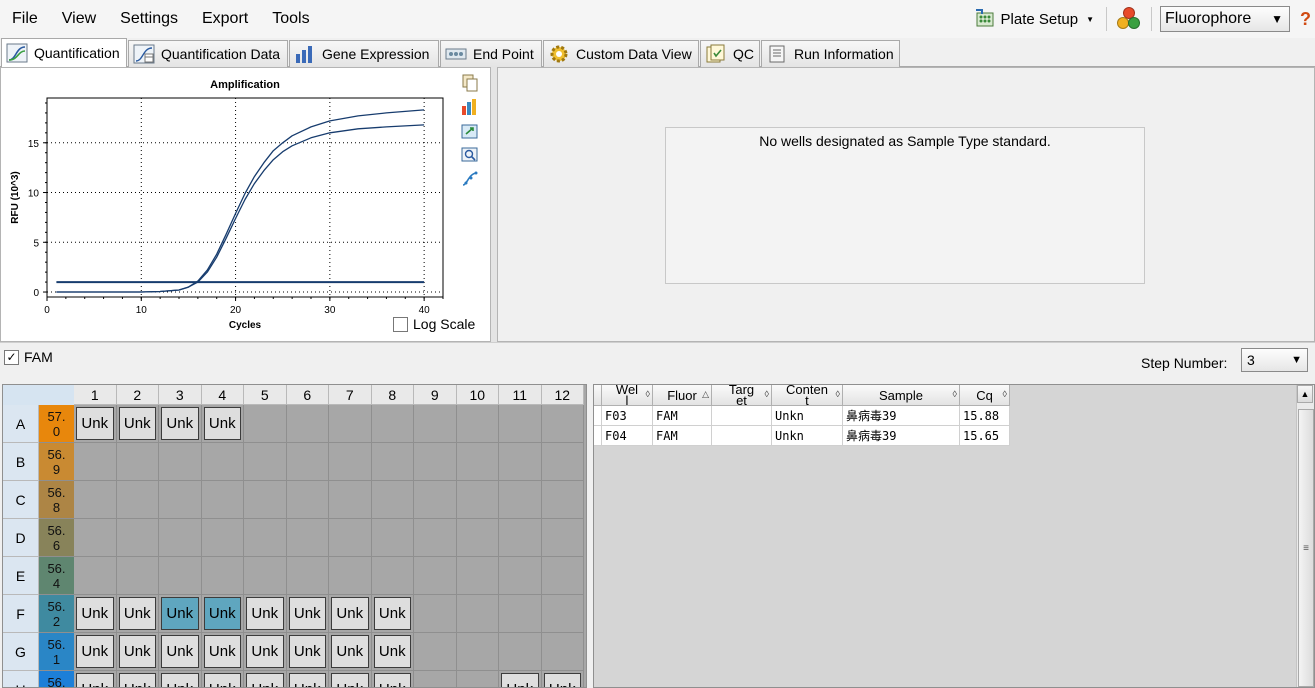 This screenshot has width=1315, height=688. Describe the element at coordinates (477, 395) in the screenshot. I see `column-header: 10` at that location.